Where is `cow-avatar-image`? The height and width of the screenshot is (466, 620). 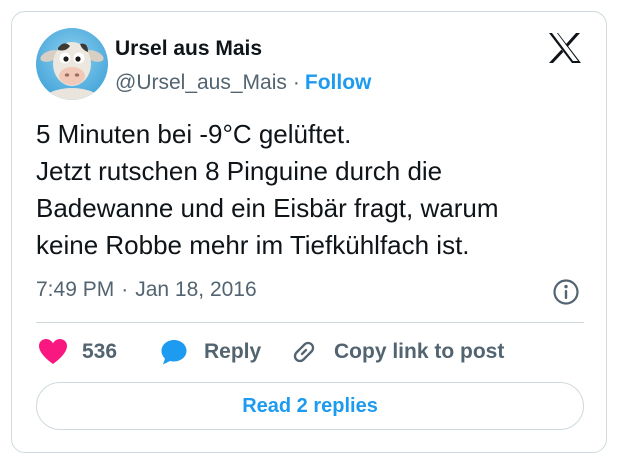 cow-avatar-image is located at coordinates (72, 64).